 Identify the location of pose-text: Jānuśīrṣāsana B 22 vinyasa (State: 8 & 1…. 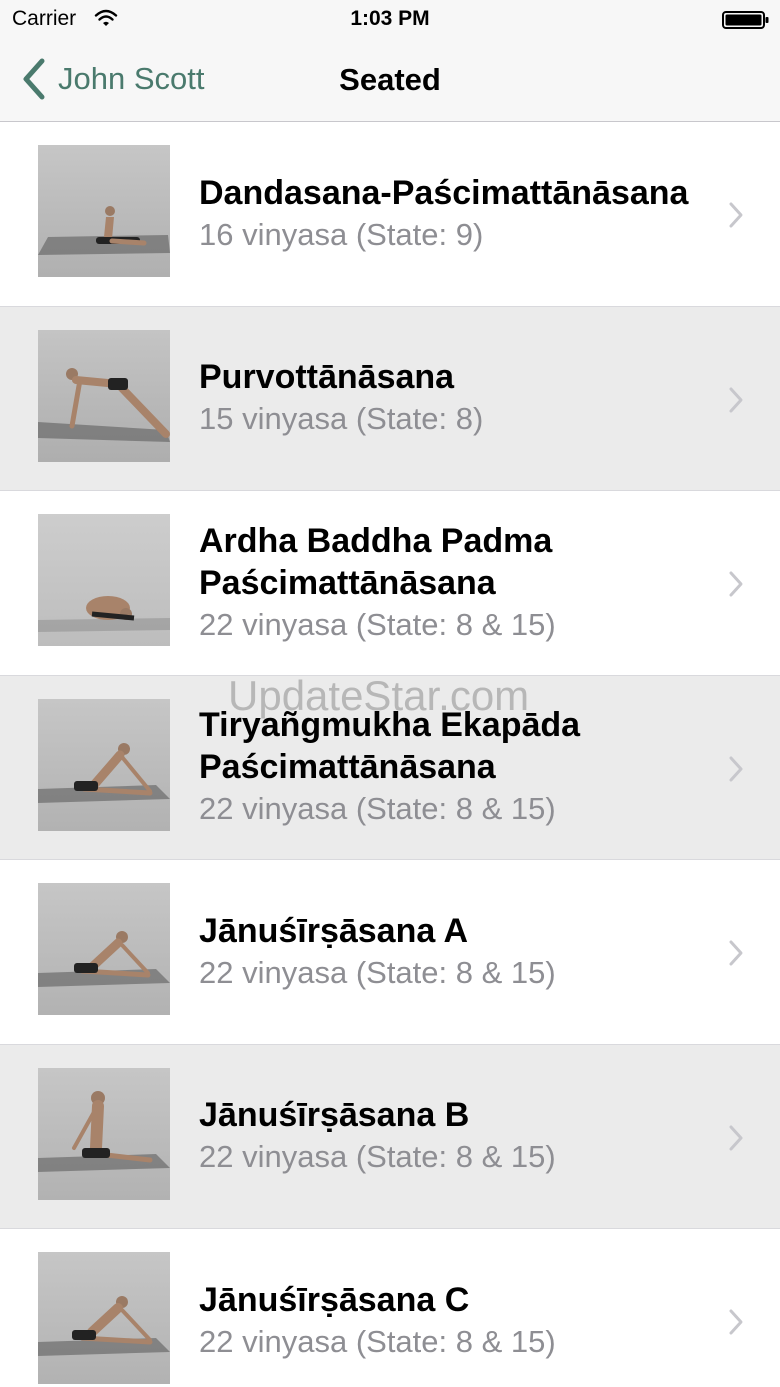
(444, 1137).